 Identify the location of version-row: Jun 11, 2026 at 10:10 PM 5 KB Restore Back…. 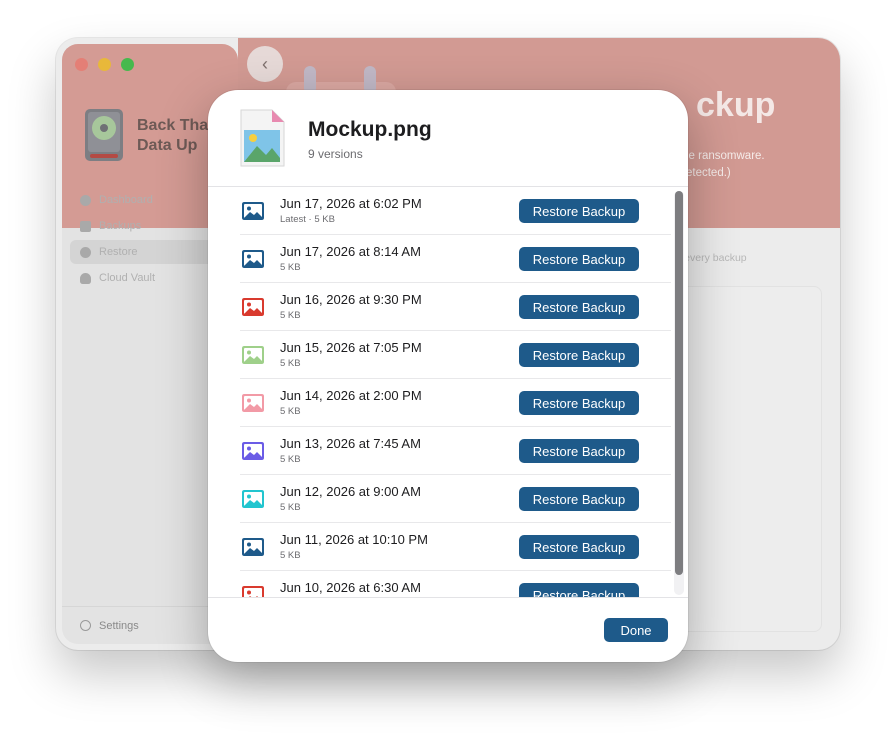
(455, 547).